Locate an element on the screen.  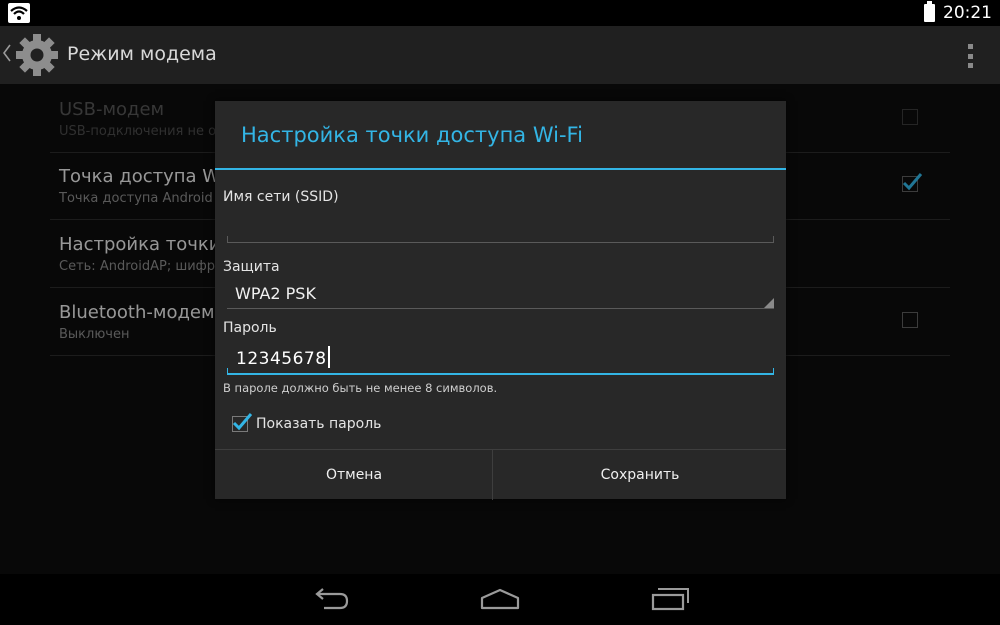
home-icon is located at coordinates (500, 599).